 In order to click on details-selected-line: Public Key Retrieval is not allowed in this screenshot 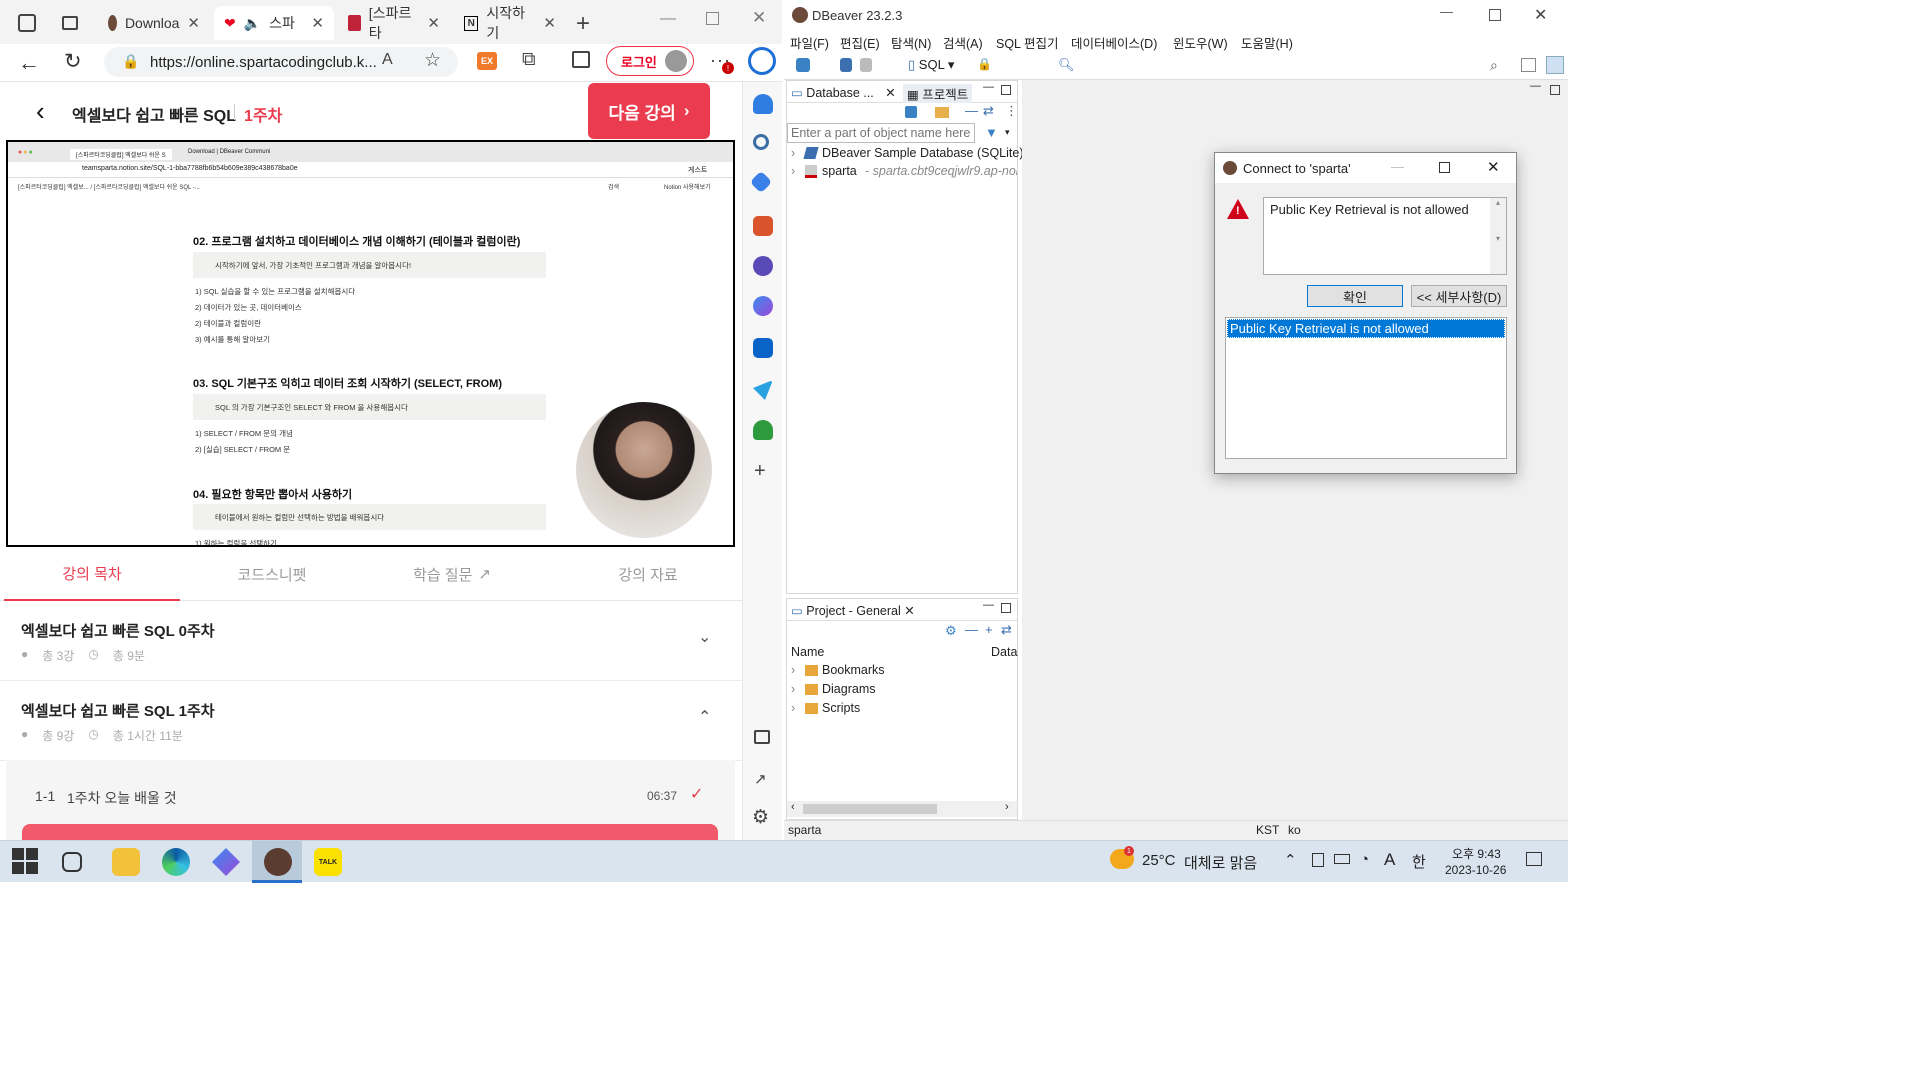, I will do `click(1366, 328)`.